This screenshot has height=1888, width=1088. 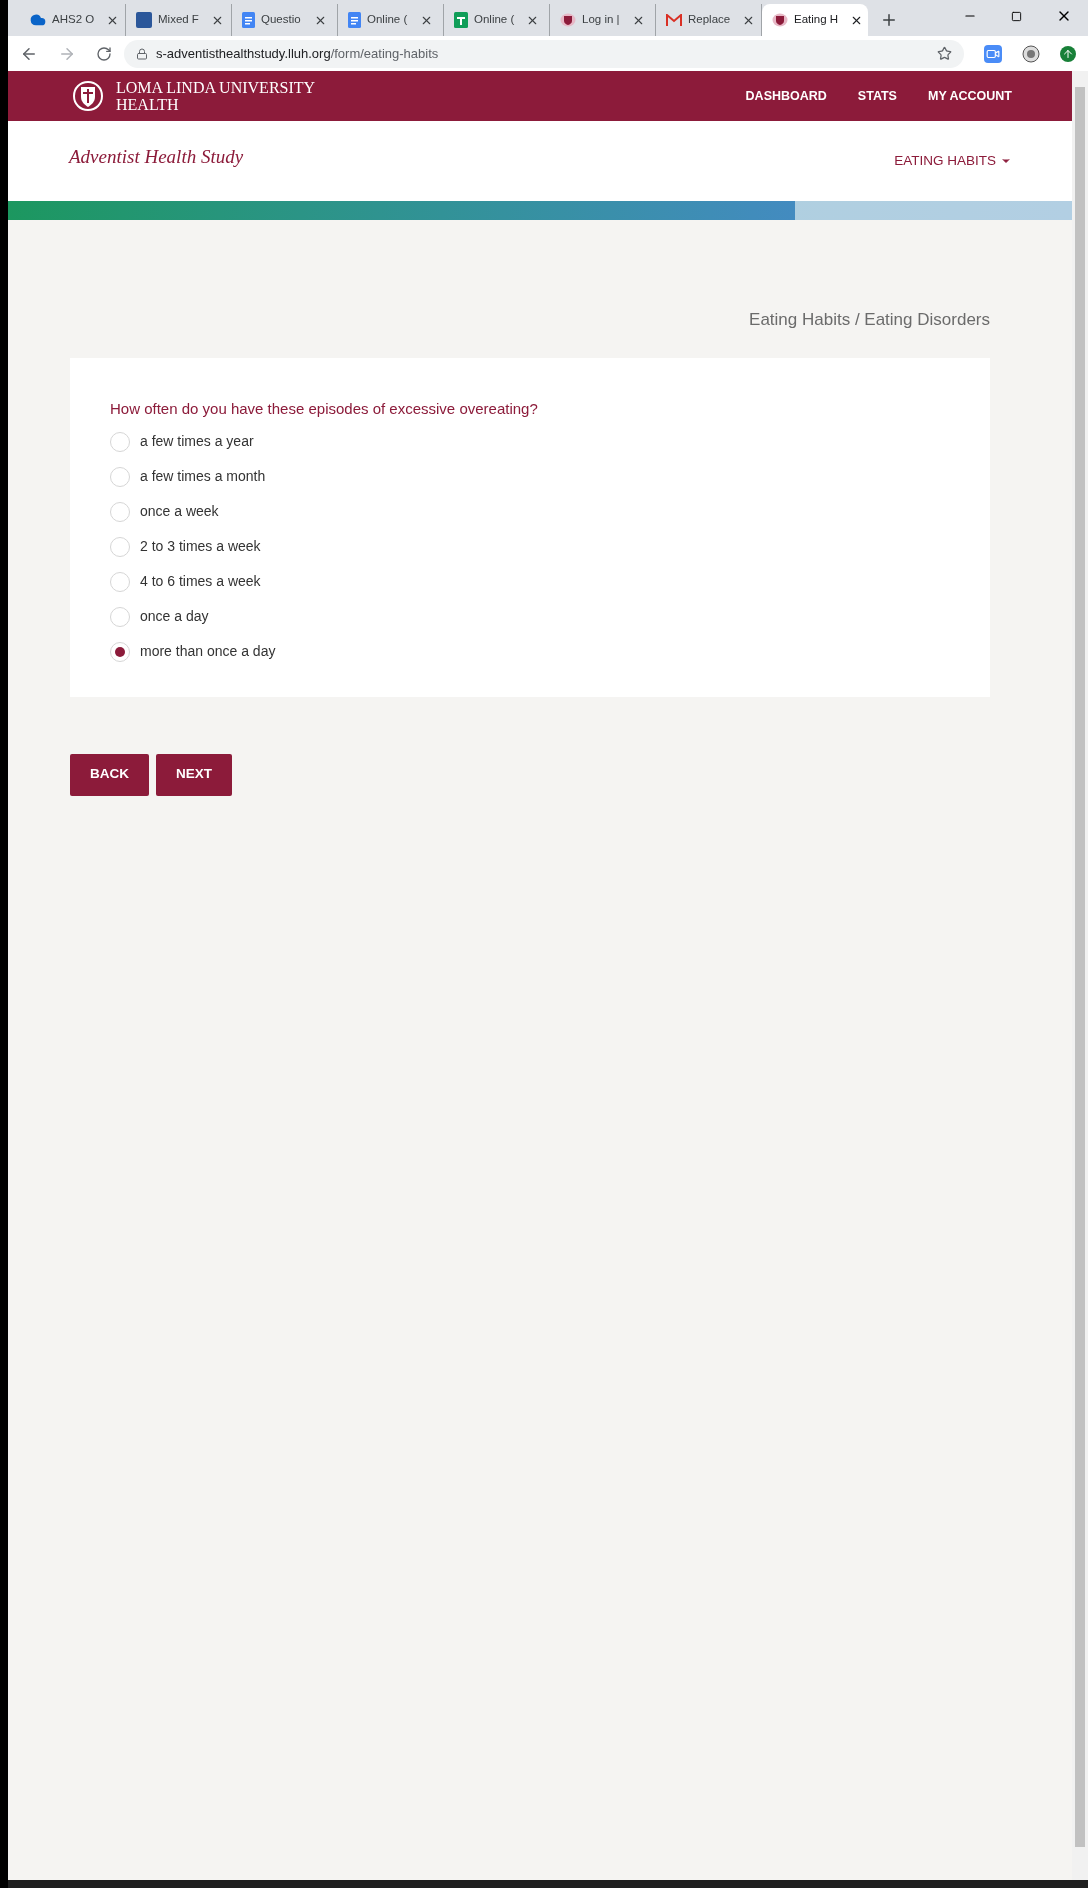 What do you see at coordinates (461, 20) in the screenshot?
I see `spreadsheet-icon` at bounding box center [461, 20].